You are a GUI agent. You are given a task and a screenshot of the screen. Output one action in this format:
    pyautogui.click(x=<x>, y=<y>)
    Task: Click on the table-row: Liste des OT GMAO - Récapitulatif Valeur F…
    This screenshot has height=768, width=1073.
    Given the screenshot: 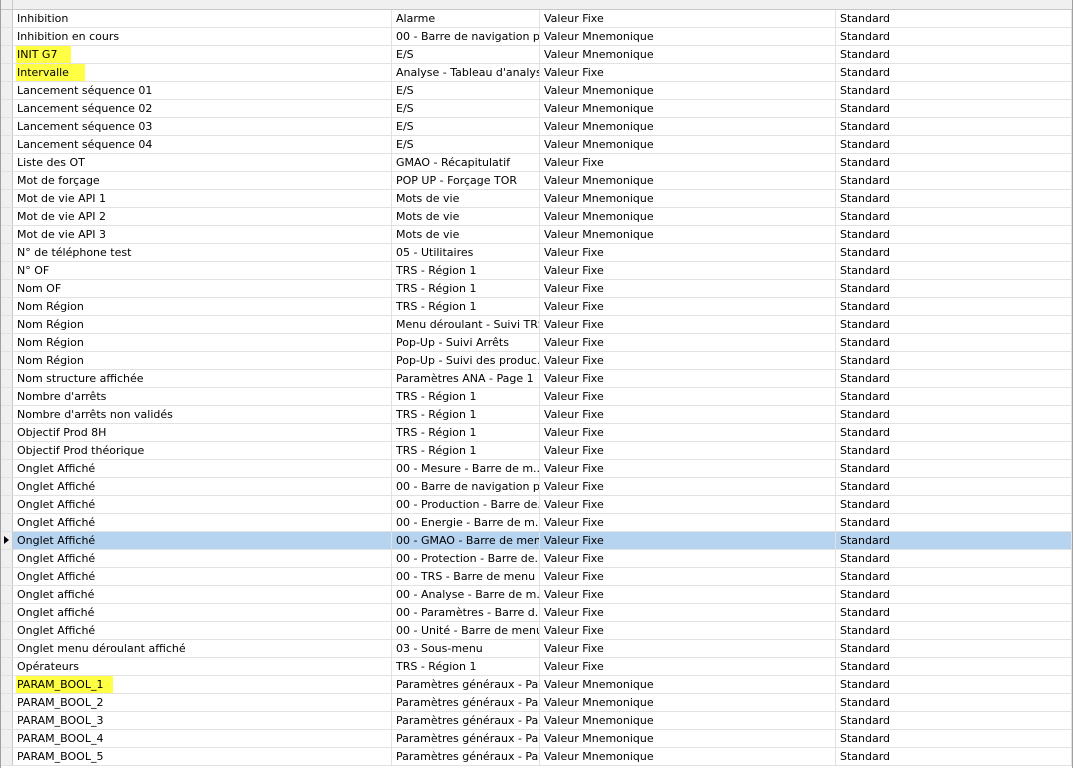 What is the action you would take?
    pyautogui.click(x=536, y=163)
    